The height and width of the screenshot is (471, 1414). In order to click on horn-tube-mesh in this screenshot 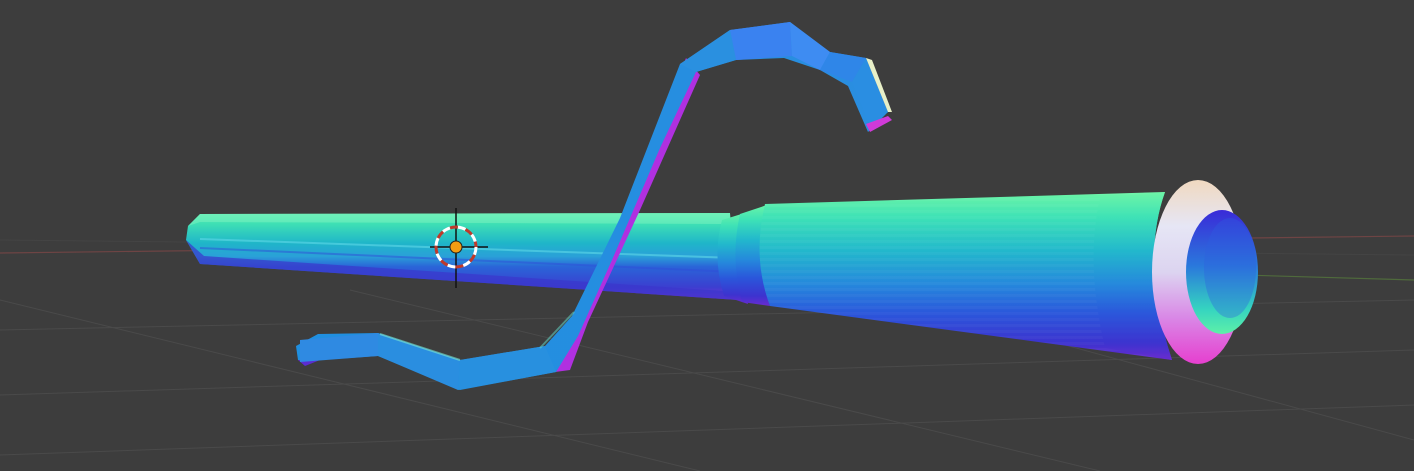, I will do `click(1008, 272)`.